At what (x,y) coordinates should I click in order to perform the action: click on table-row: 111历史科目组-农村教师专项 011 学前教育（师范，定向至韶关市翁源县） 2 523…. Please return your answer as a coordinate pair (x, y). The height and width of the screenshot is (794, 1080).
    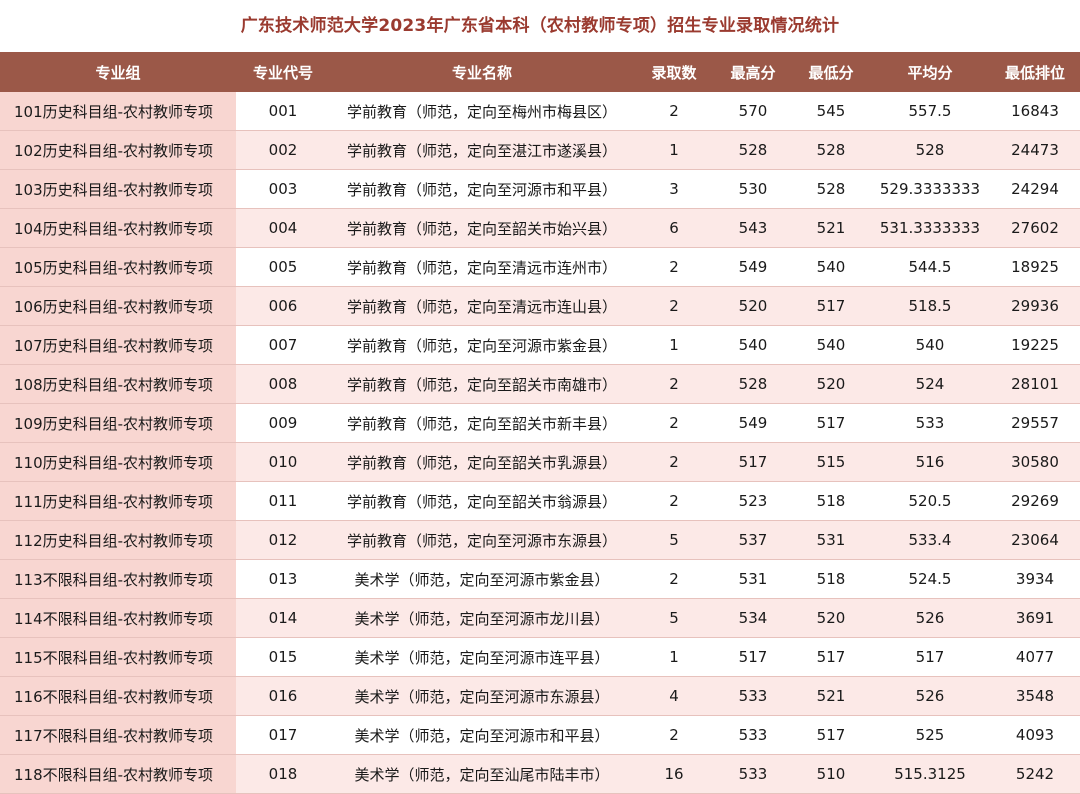
    Looking at the image, I should click on (540, 501).